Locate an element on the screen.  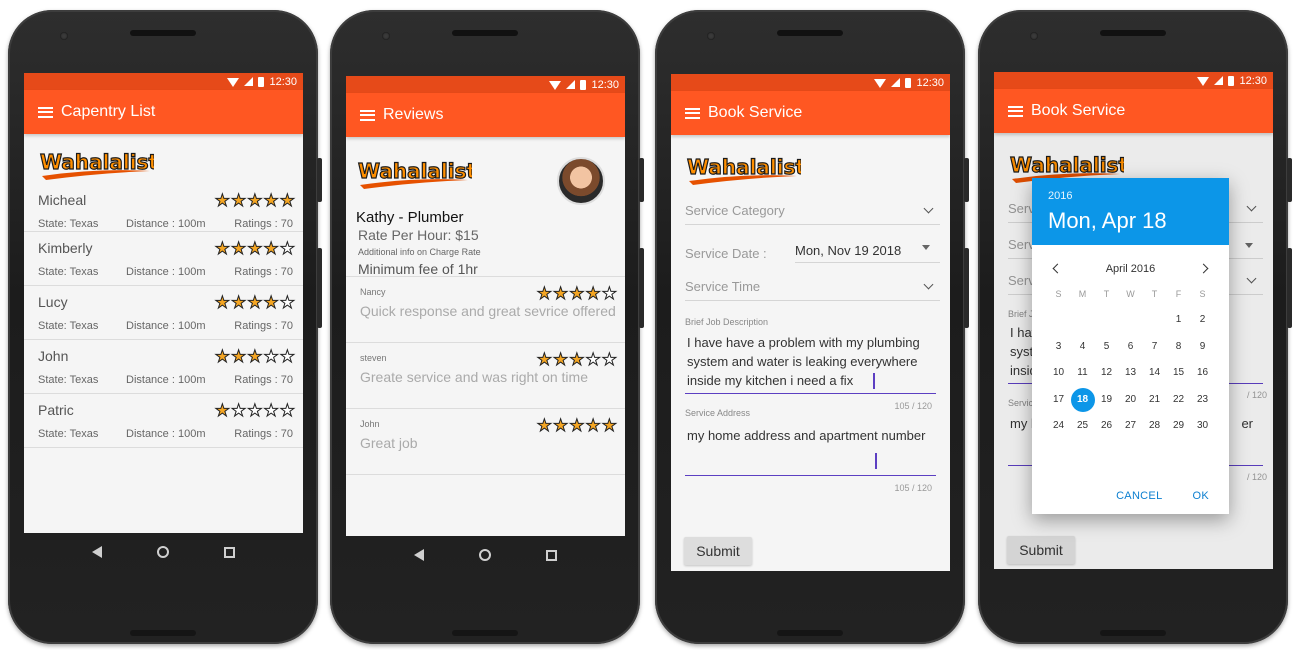
date-picker-header: 2016 Mon, Apr 18 is located at coordinates (1130, 211).